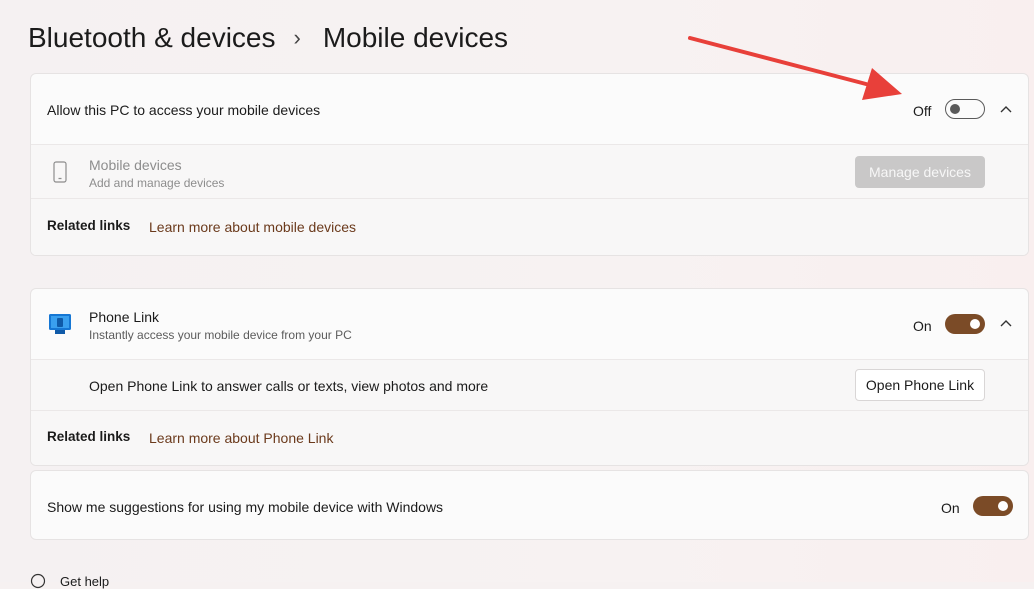 The height and width of the screenshot is (589, 1034). I want to click on breadcrumb: Bluetooth & devices › Mobile devices, so click(268, 38).